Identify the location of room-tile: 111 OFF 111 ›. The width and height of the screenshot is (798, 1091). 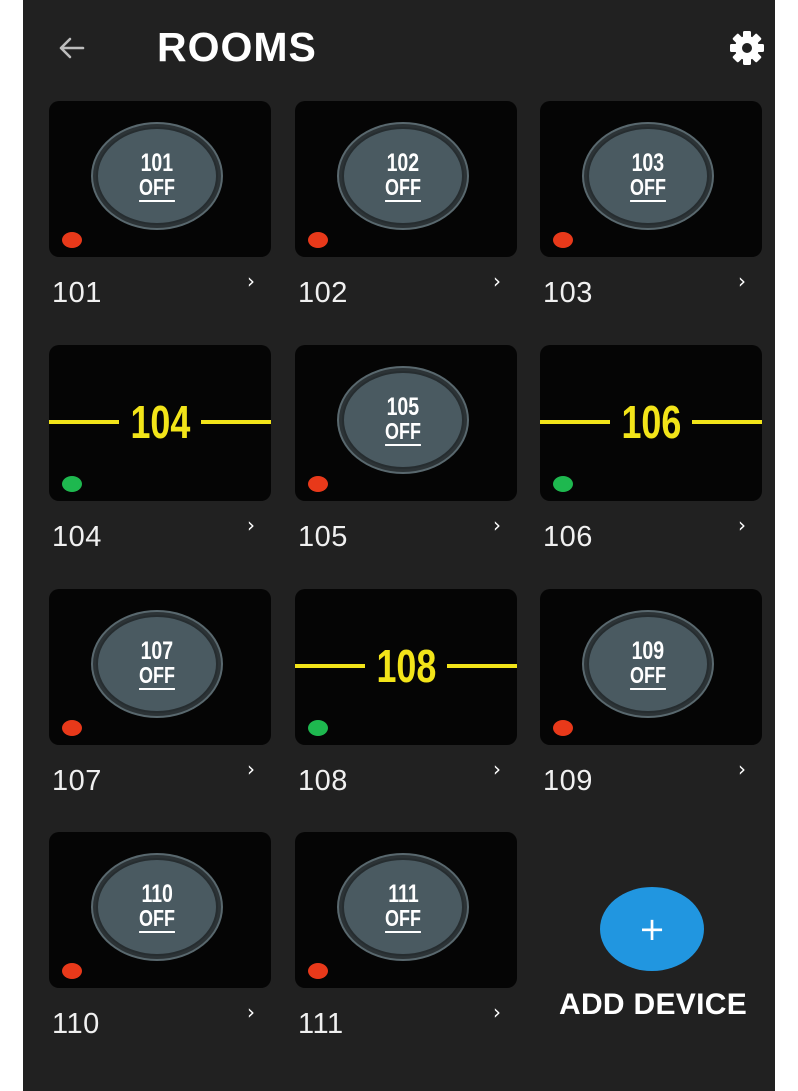
(406, 947).